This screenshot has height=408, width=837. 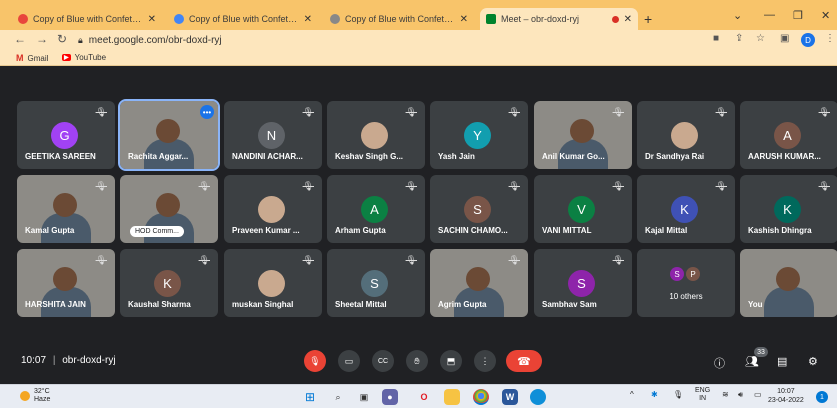 What do you see at coordinates (349, 361) in the screenshot?
I see `camera-button: ▭` at bounding box center [349, 361].